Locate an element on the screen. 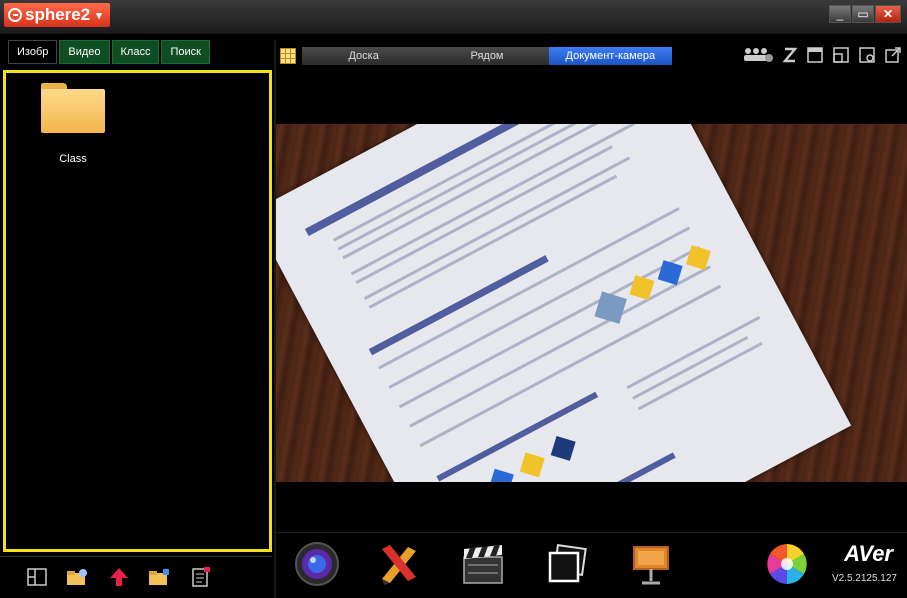 The height and width of the screenshot is (598, 907). panel-toggle-icon is located at coordinates (37, 577).